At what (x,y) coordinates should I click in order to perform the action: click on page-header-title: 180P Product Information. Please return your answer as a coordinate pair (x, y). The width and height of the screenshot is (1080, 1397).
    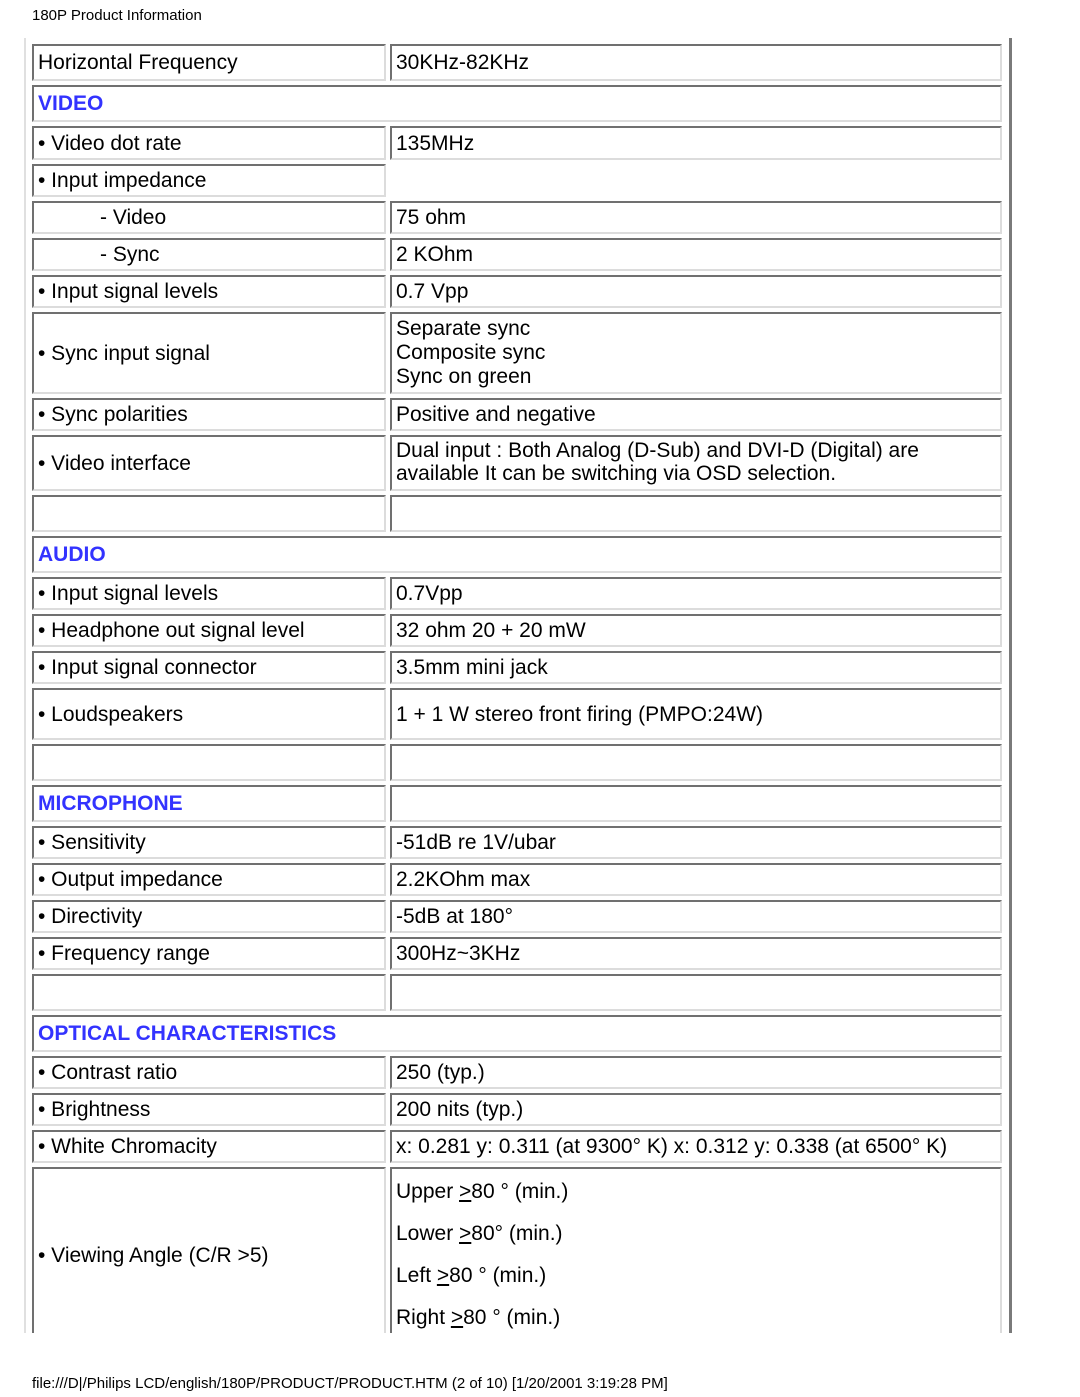
    Looking at the image, I should click on (117, 15).